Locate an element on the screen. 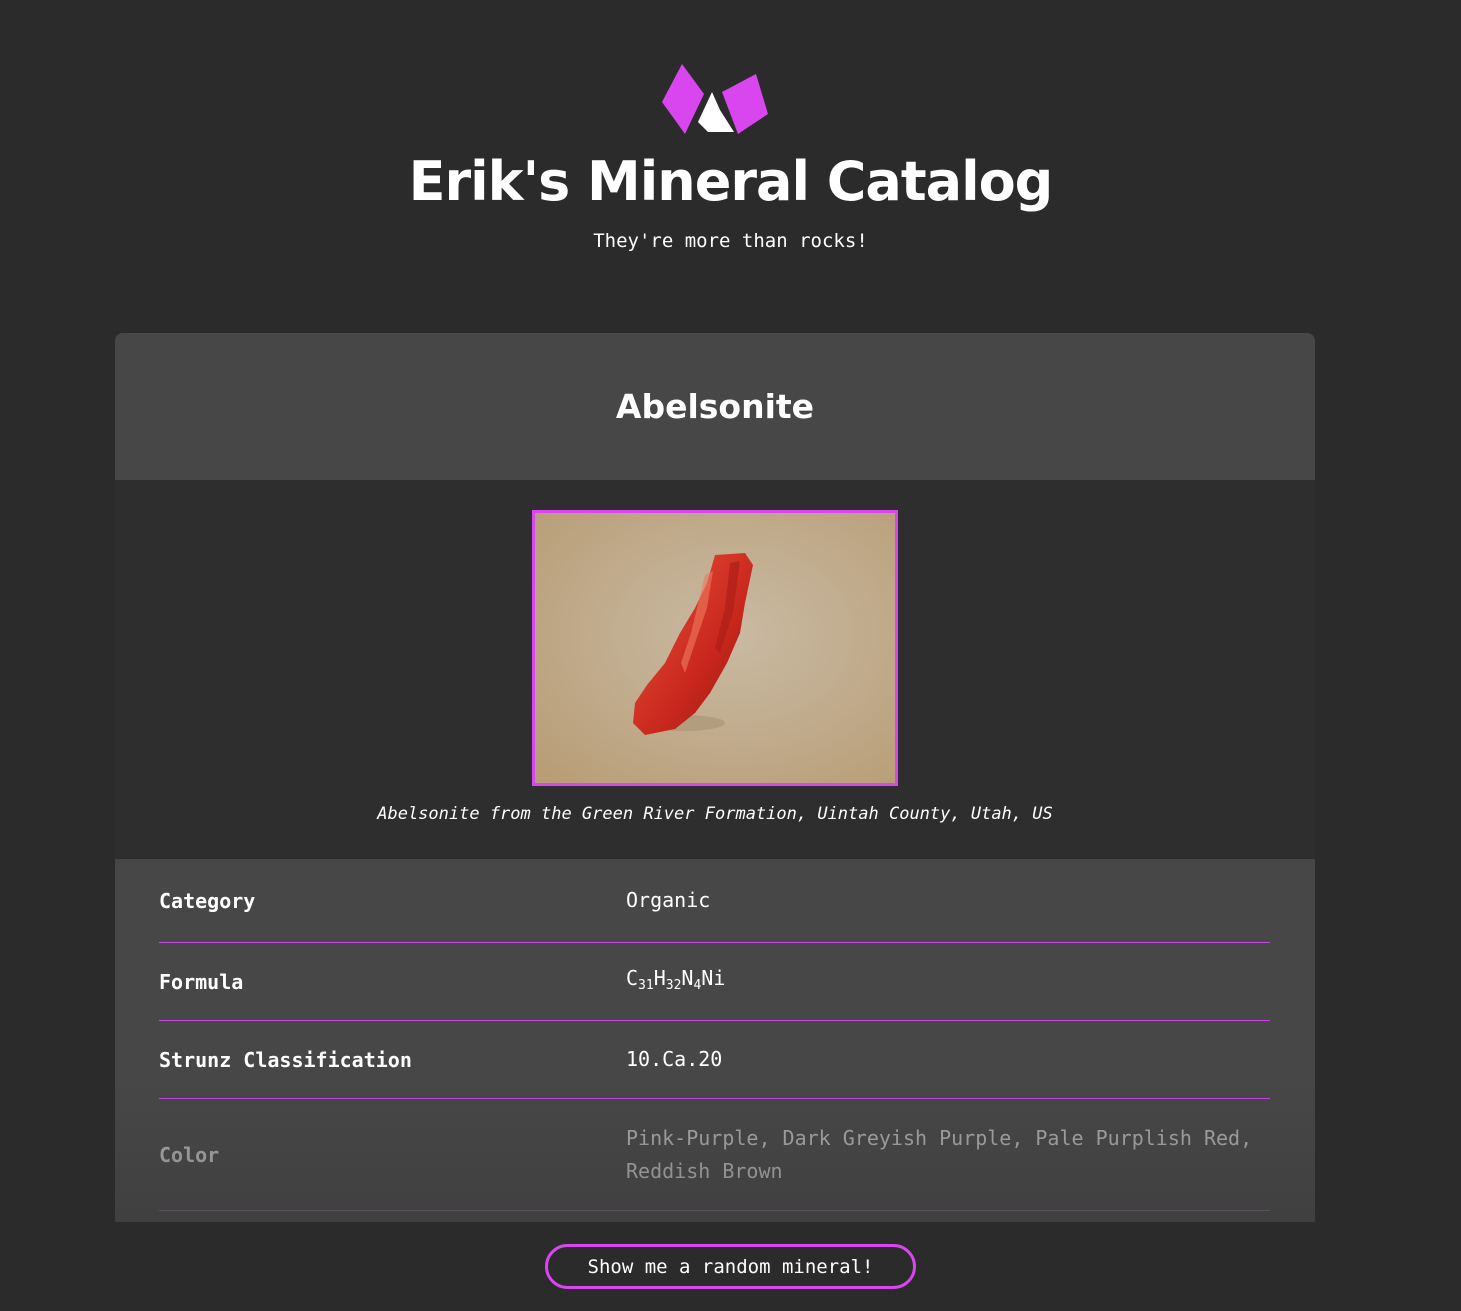 The width and height of the screenshot is (1461, 1311). mineral-card-header: Abelsonite is located at coordinates (715, 406).